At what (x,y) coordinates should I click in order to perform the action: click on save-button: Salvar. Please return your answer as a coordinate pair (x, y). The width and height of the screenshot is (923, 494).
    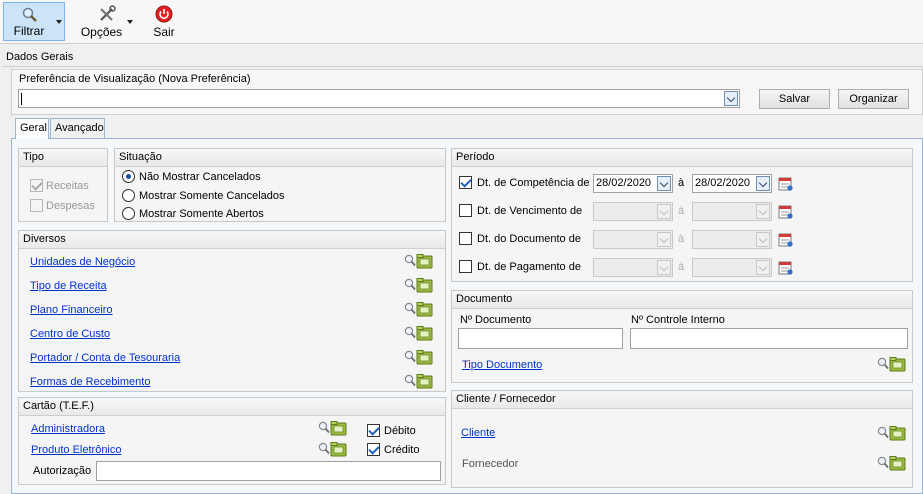
    Looking at the image, I should click on (794, 99).